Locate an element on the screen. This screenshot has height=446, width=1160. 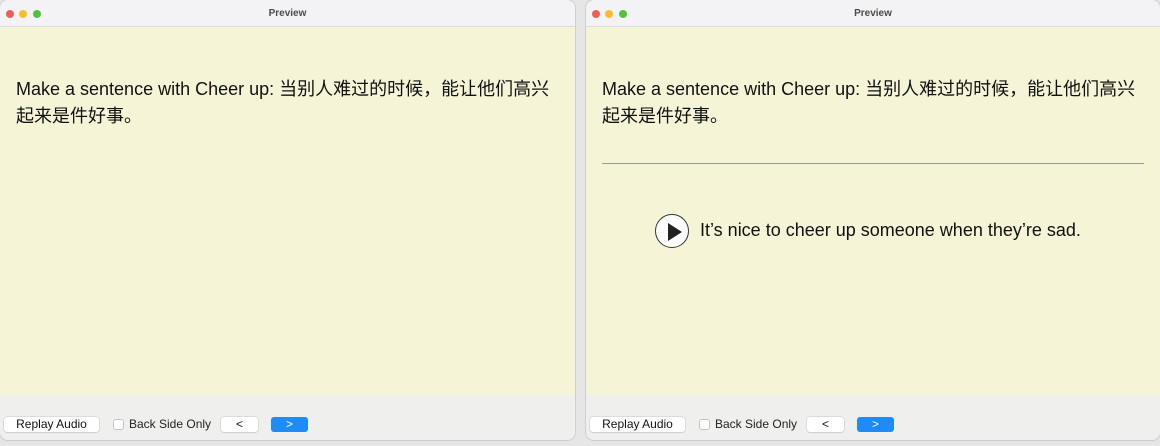
answer-divider is located at coordinates (873, 163).